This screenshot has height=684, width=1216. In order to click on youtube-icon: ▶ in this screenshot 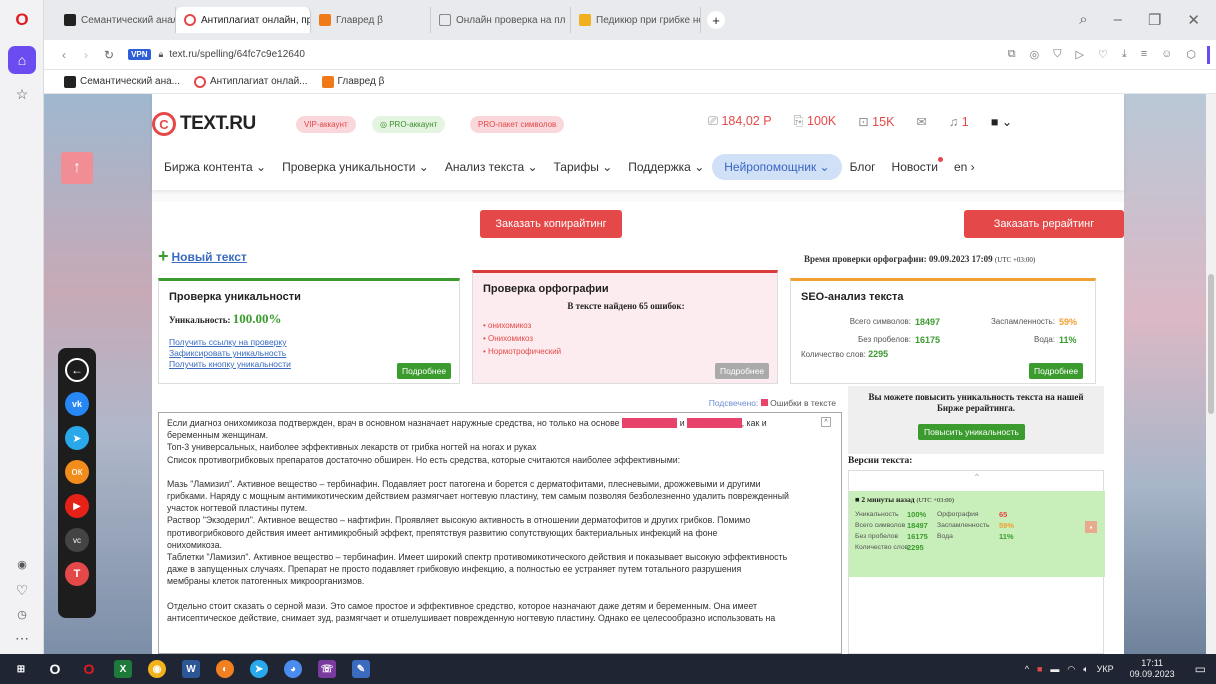, I will do `click(77, 506)`.